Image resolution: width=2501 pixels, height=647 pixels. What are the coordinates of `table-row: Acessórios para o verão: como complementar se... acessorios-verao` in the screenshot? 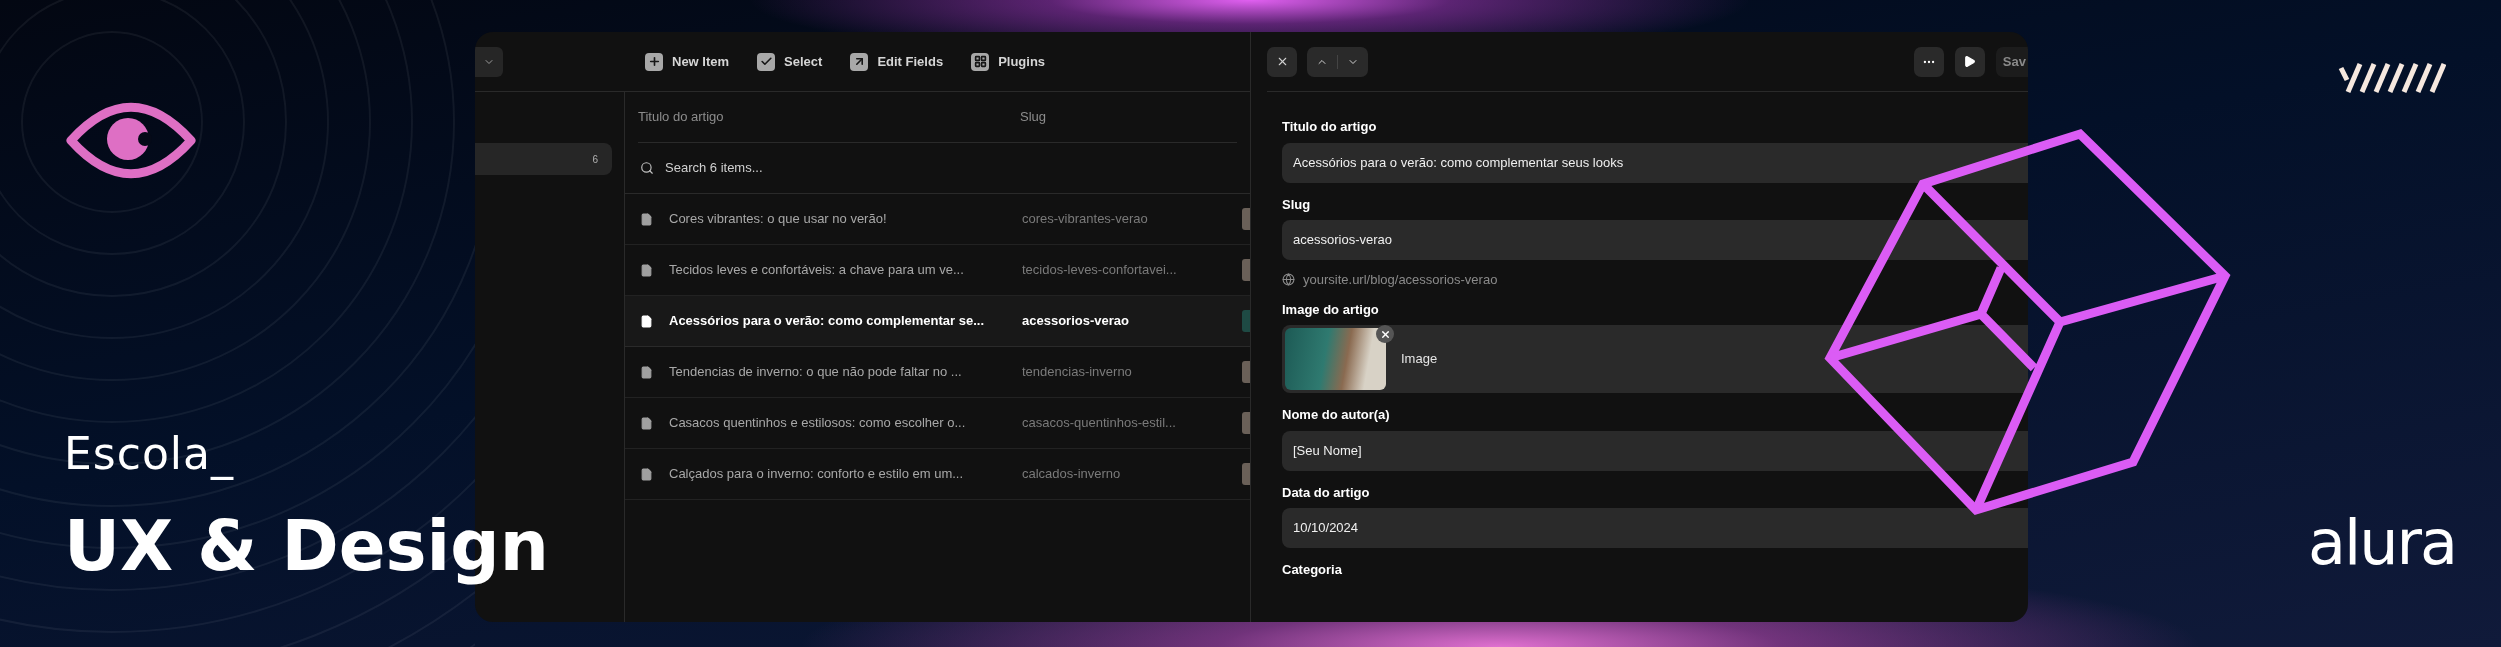 It's located at (937, 321).